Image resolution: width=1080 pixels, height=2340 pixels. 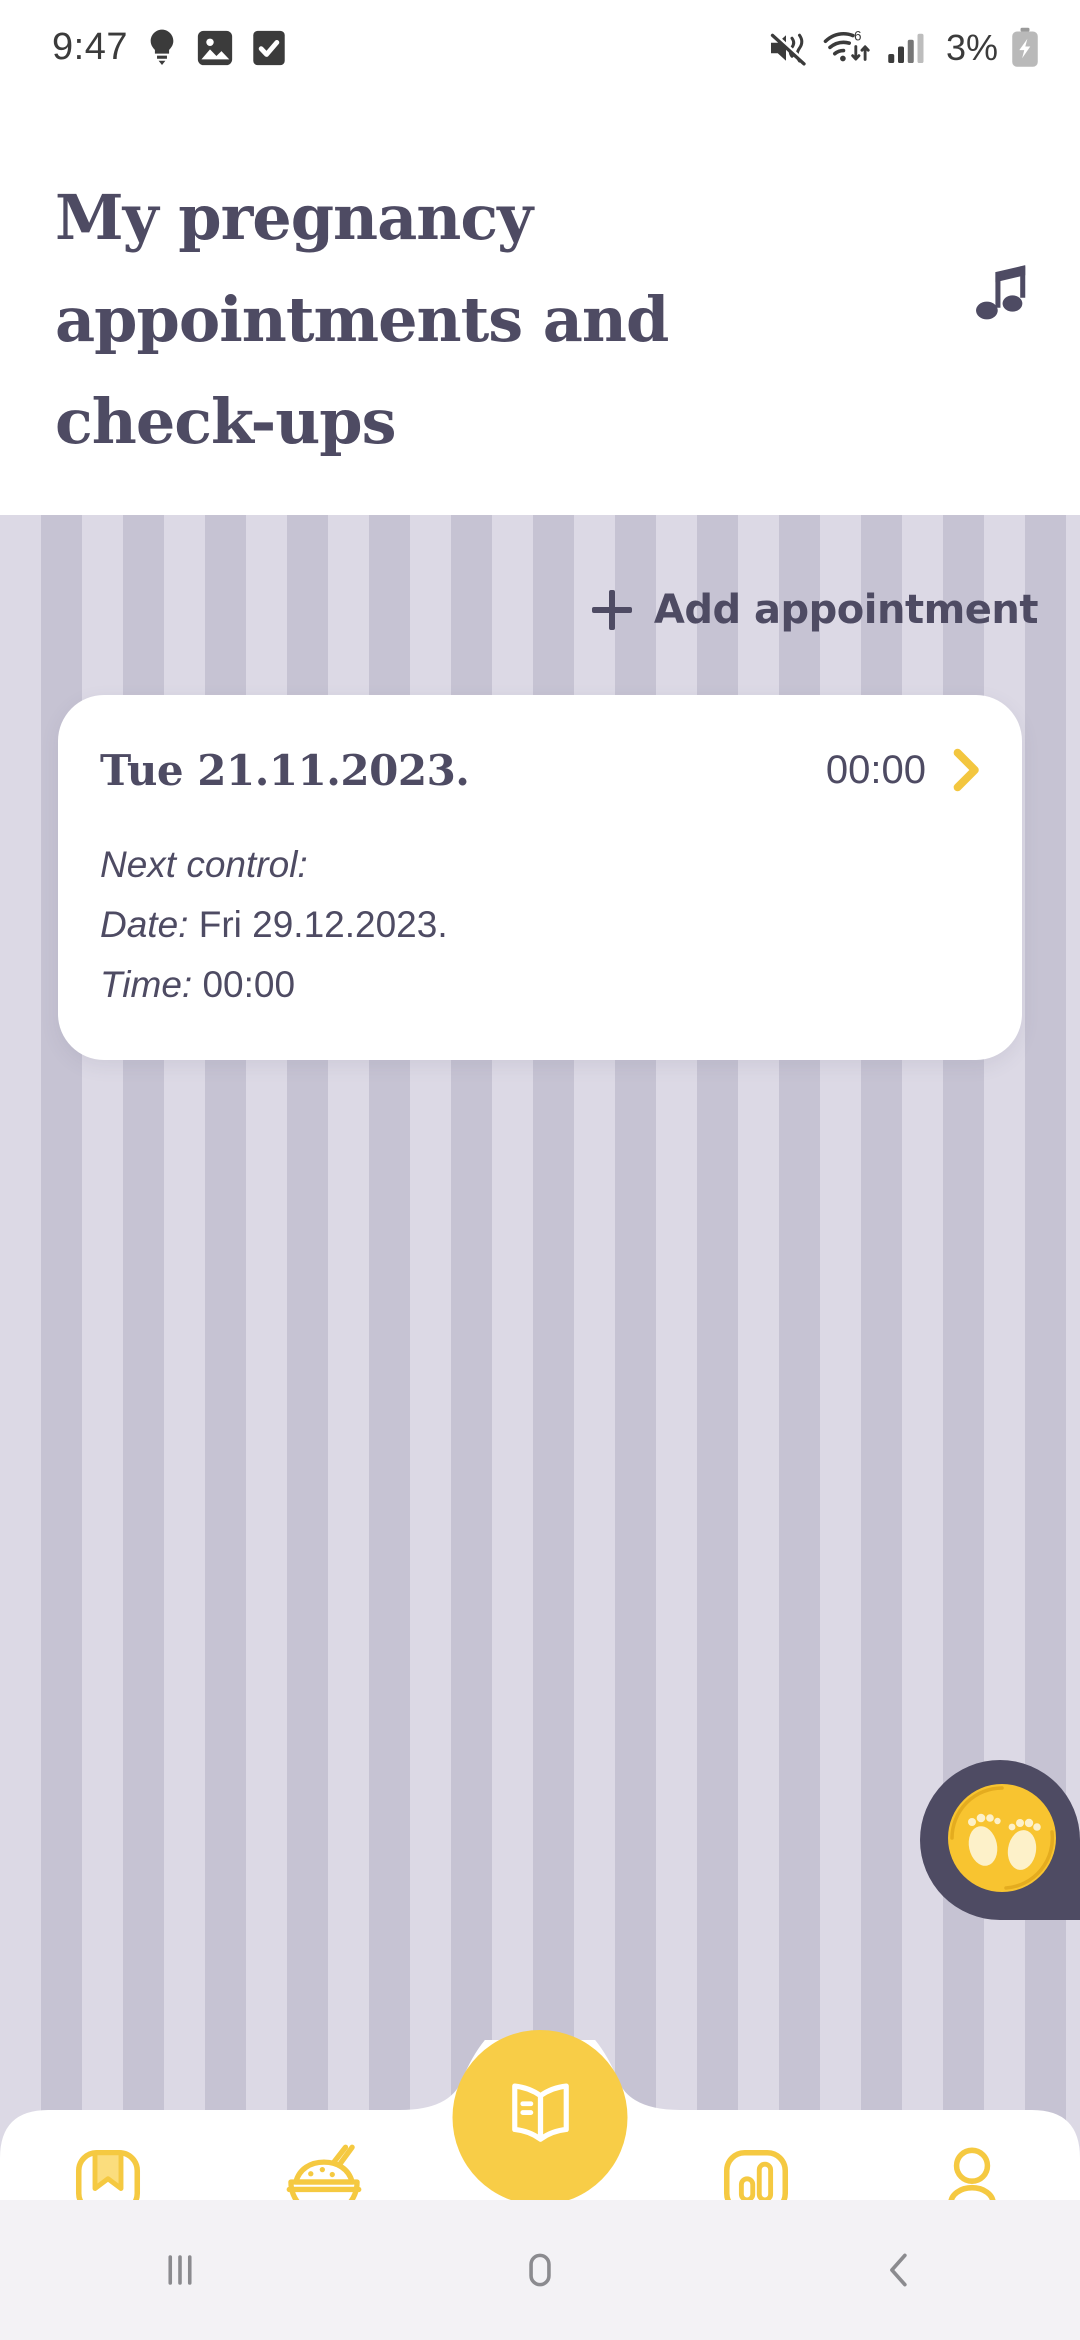 I want to click on next-date-row: Date: Fri 29.12.2023., so click(x=541, y=925).